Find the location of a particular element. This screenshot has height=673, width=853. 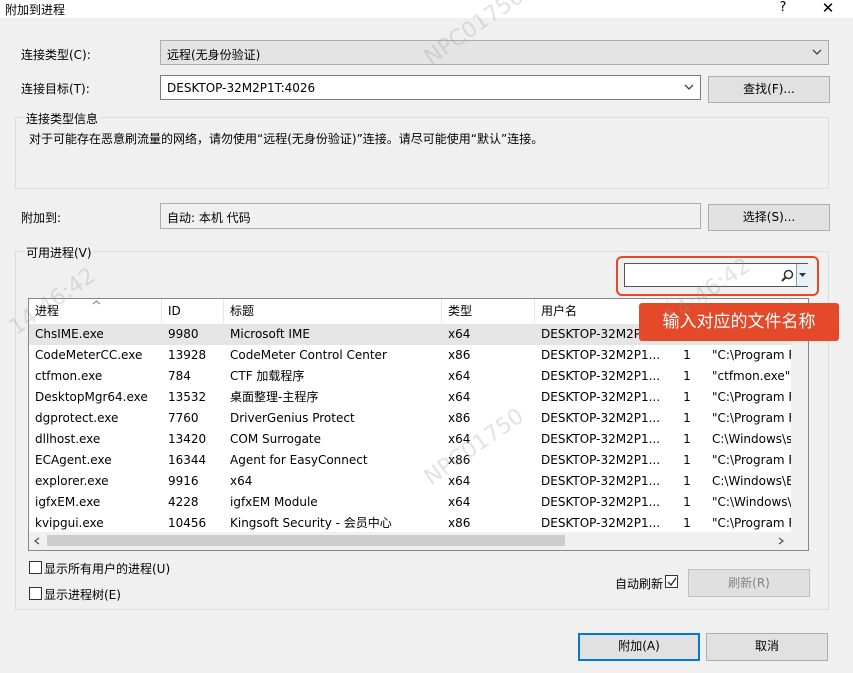

search-dropdown-button is located at coordinates (802, 275).